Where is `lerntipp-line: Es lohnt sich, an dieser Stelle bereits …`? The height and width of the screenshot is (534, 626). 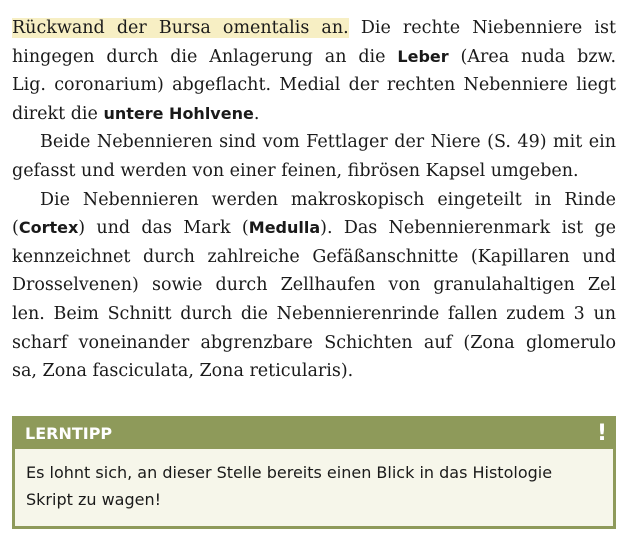 lerntipp-line: Es lohnt sich, an dieser Stelle bereits … is located at coordinates (289, 472).